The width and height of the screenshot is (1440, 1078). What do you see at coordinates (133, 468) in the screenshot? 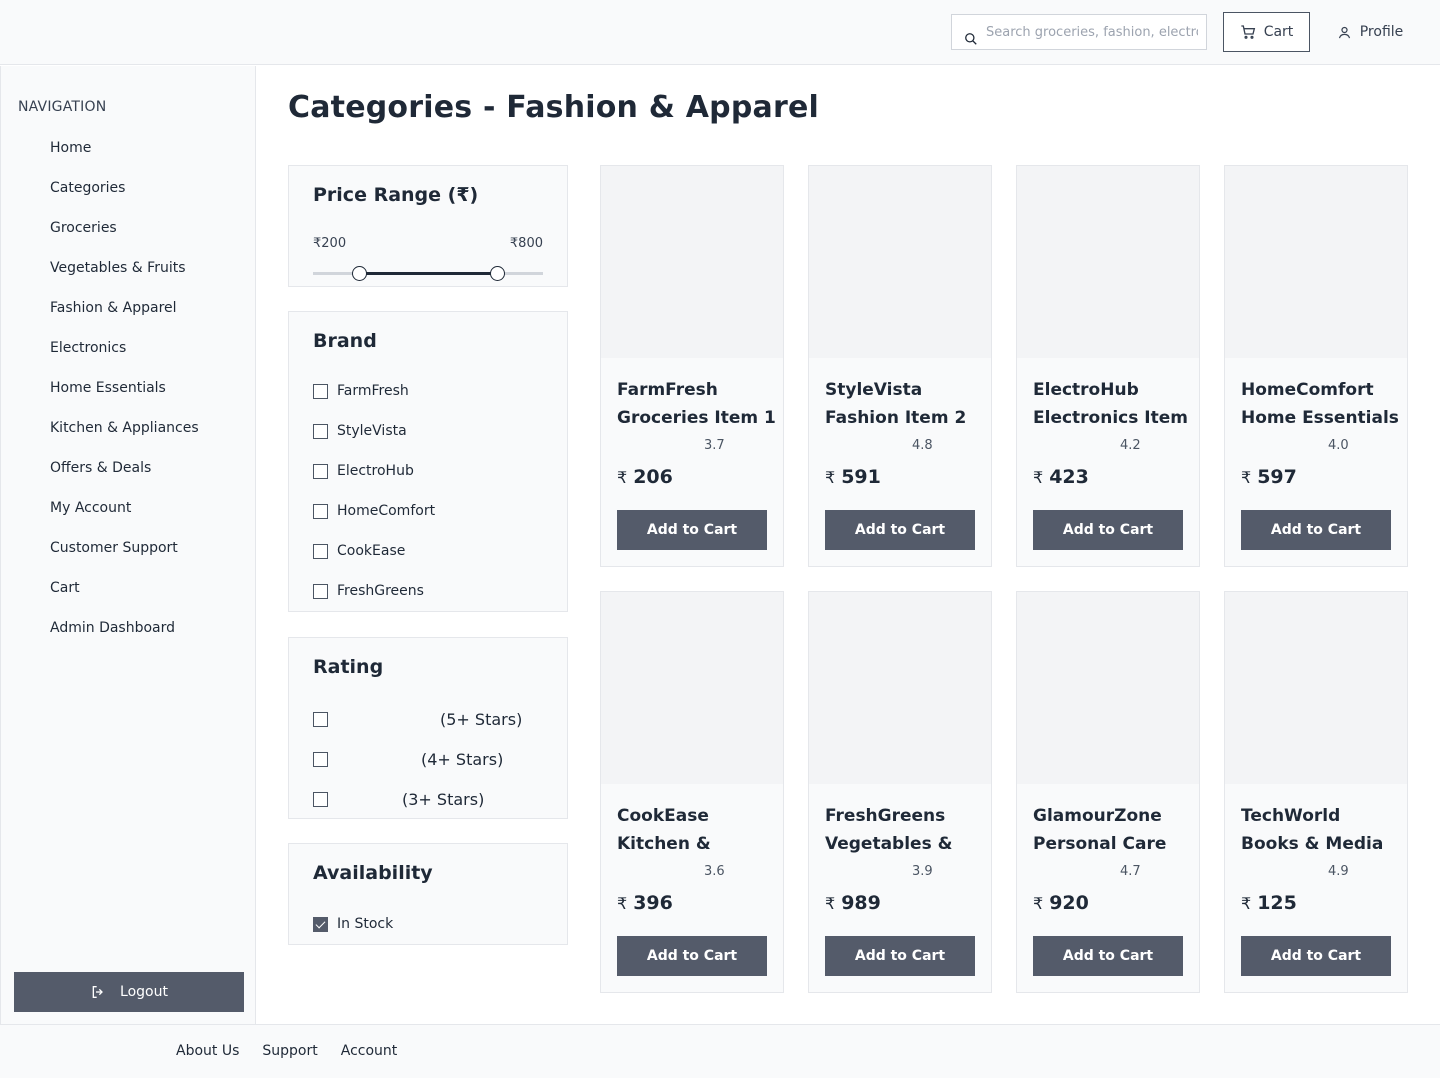
I see `sidebar-item-offers-deals: Offers & Deals` at bounding box center [133, 468].